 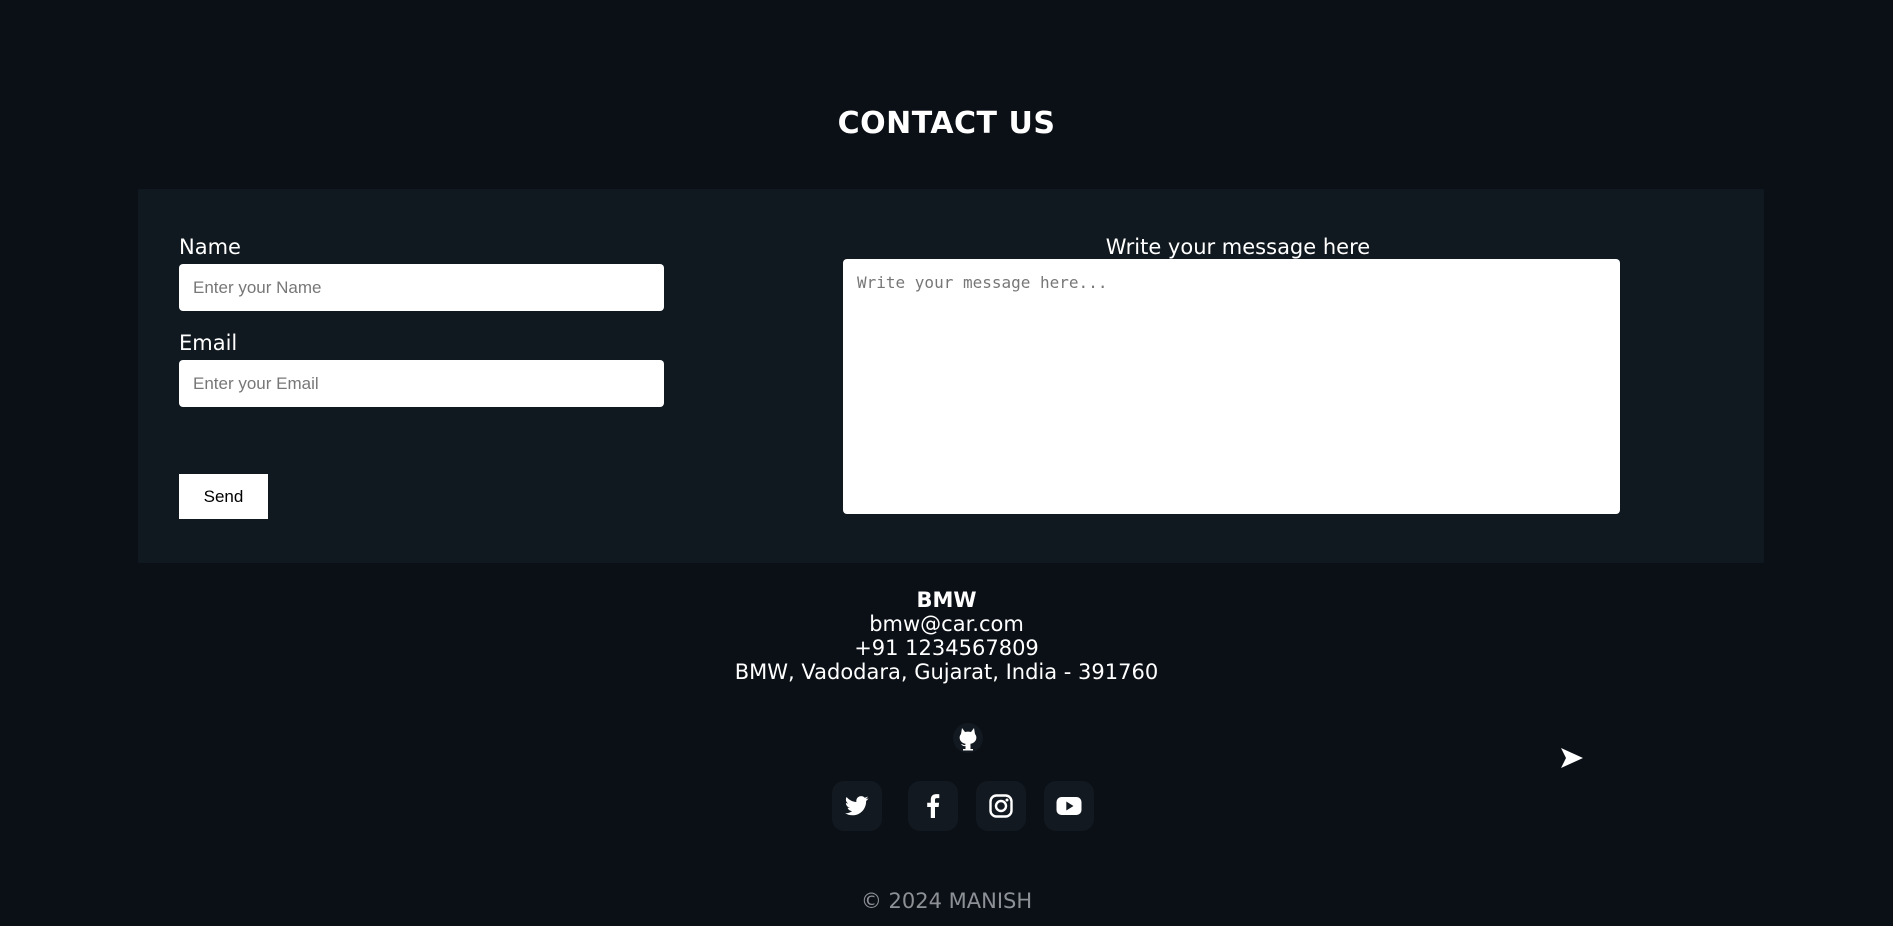 What do you see at coordinates (946, 123) in the screenshot?
I see `page-title: CONTACT US` at bounding box center [946, 123].